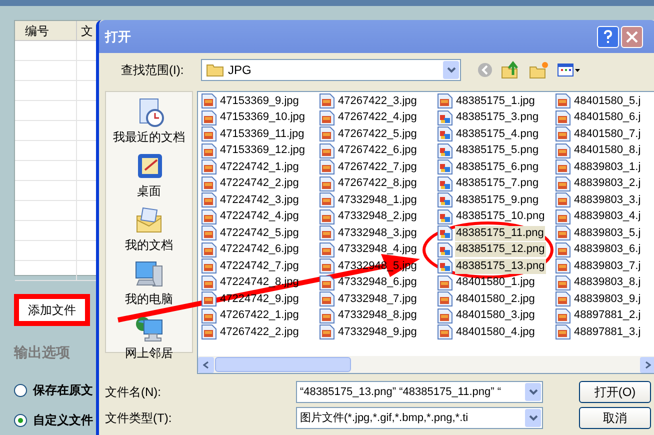 This screenshot has width=654, height=435. Describe the element at coordinates (497, 200) in the screenshot. I see `file-item: 48385175_9.png` at that location.